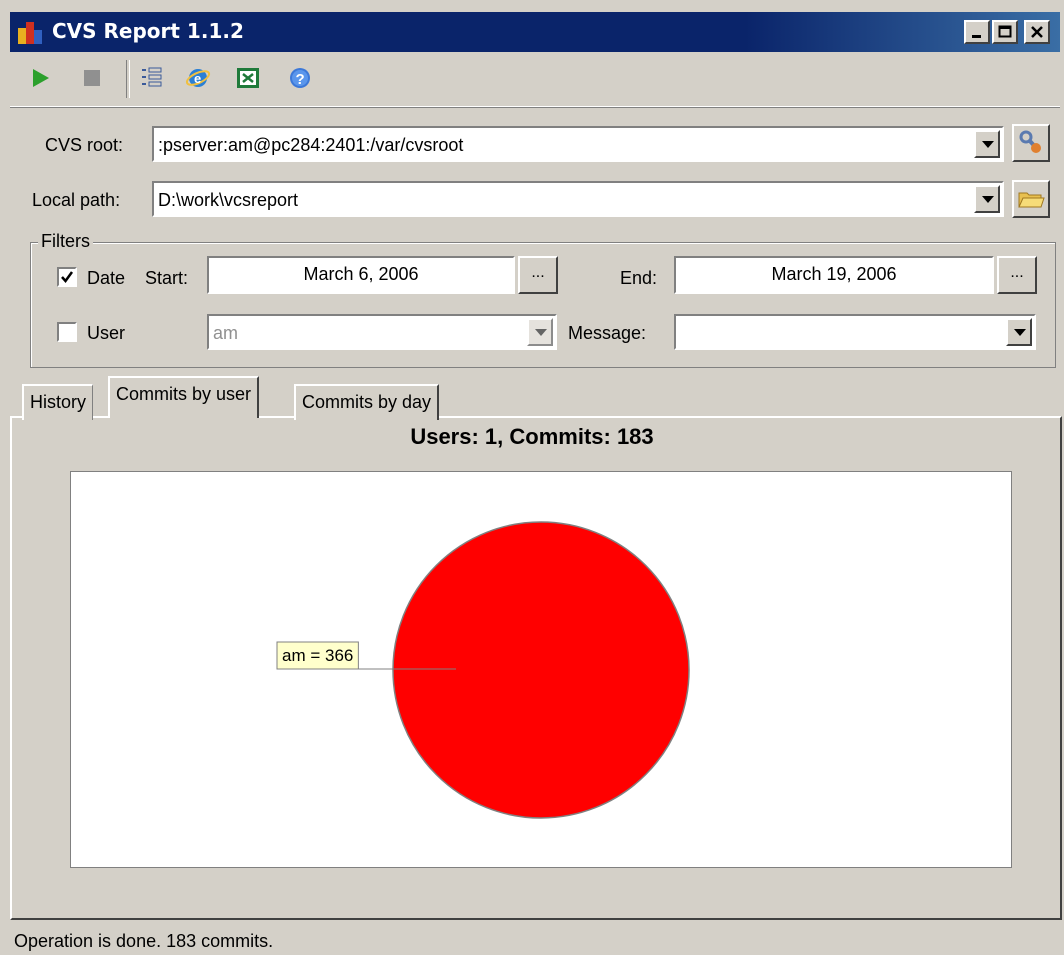 The width and height of the screenshot is (1064, 955). What do you see at coordinates (361, 275) in the screenshot?
I see `start-date-field: March 6, 2006` at bounding box center [361, 275].